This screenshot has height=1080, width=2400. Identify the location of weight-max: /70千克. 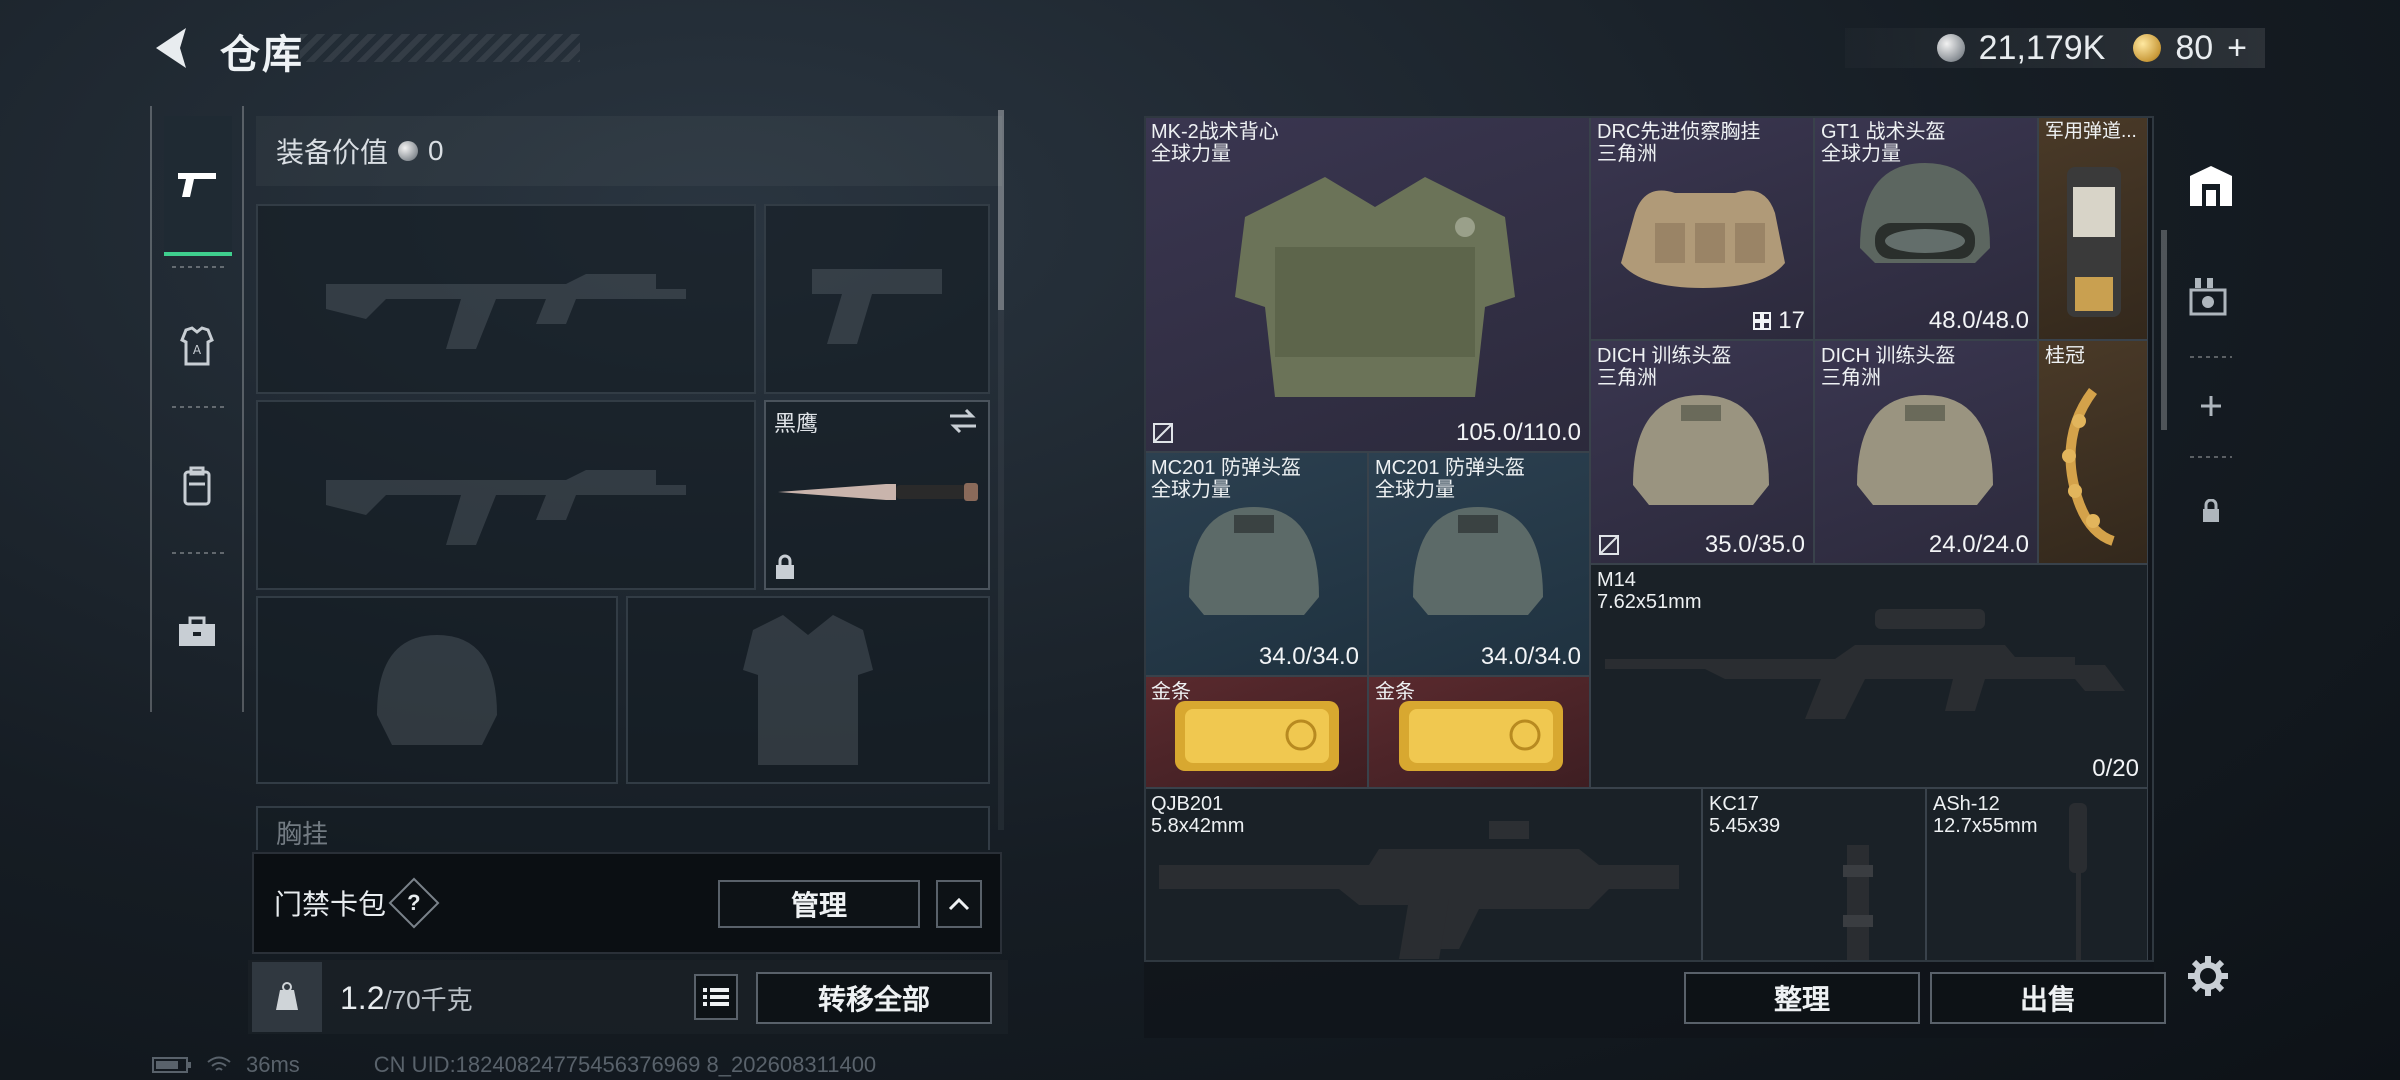
(428, 1000).